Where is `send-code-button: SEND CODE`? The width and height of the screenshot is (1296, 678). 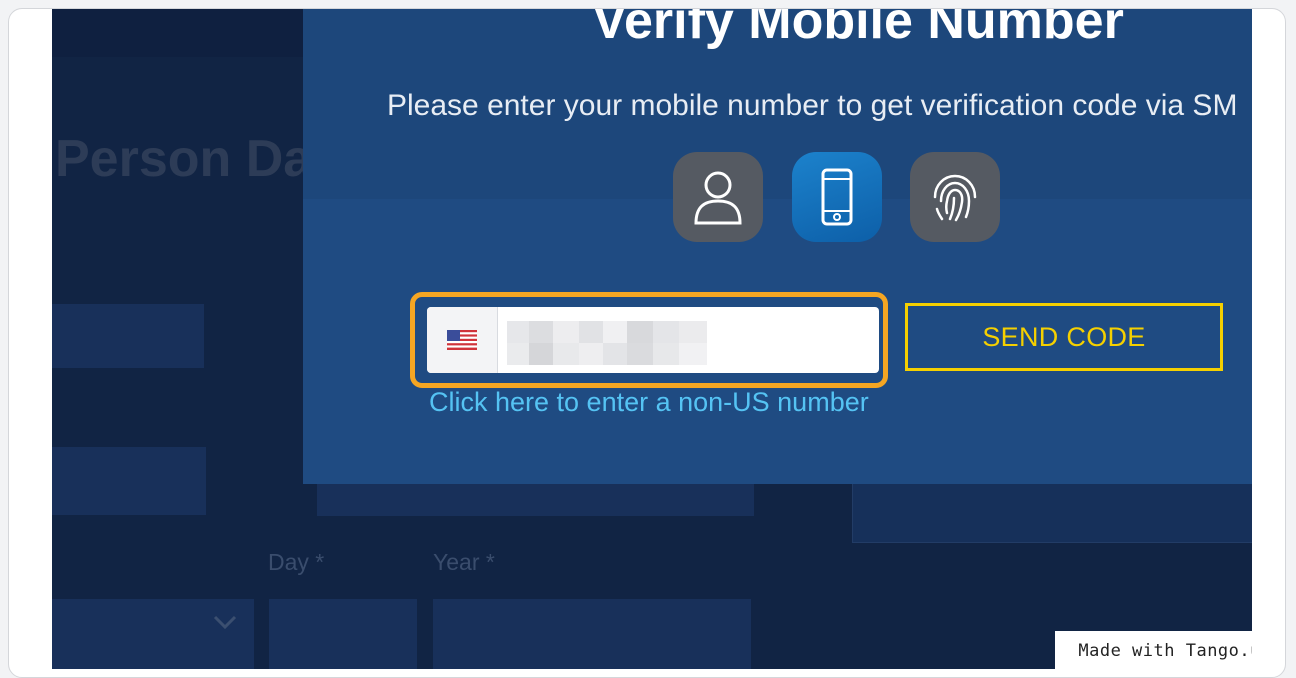
send-code-button: SEND CODE is located at coordinates (1064, 337).